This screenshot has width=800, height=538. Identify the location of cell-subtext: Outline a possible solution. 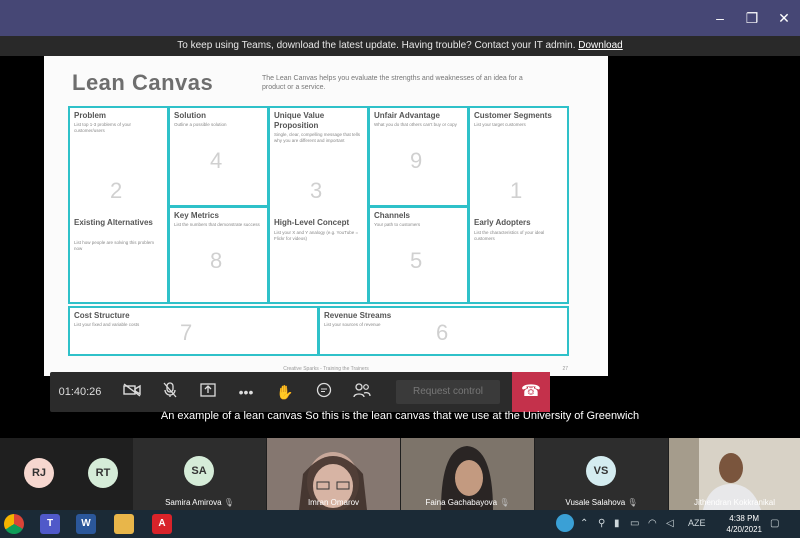
(200, 124).